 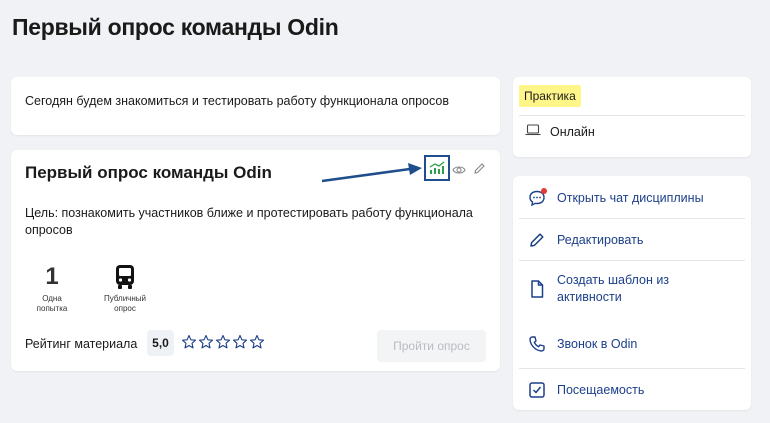 What do you see at coordinates (125, 308) in the screenshot?
I see `public-label-2: опрос` at bounding box center [125, 308].